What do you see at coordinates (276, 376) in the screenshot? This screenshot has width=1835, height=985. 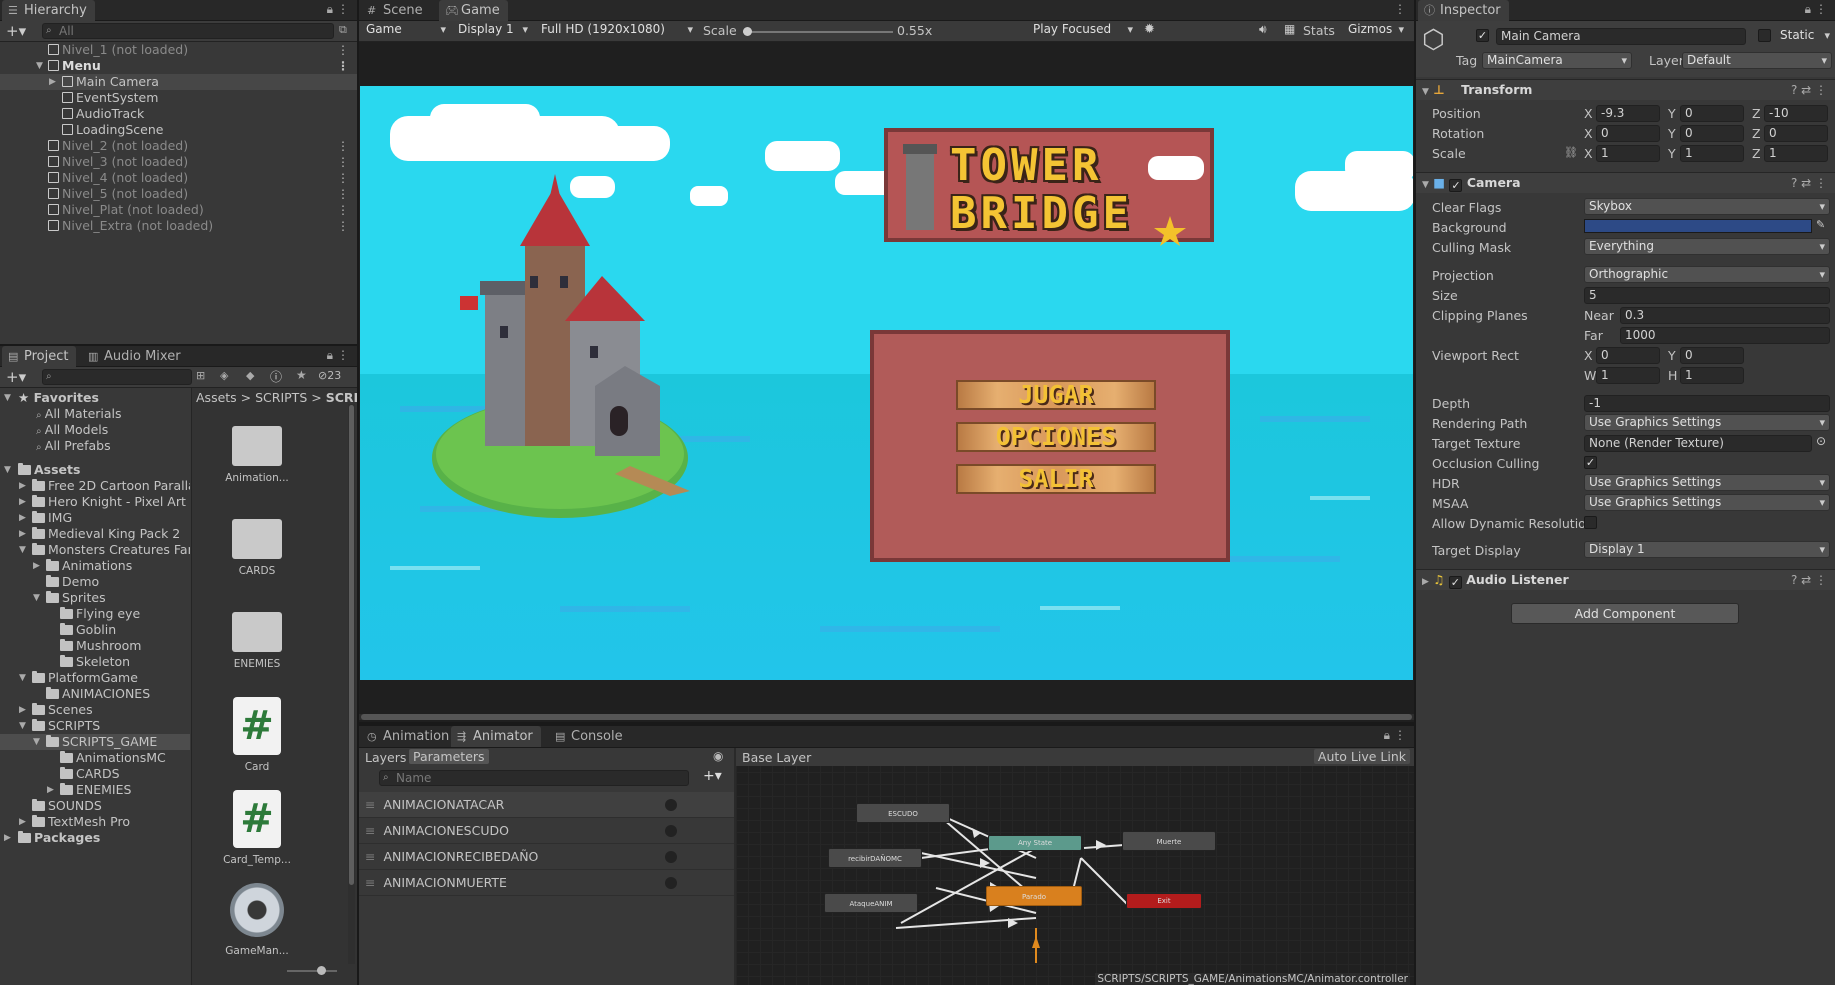 I see `info-icon: ⓘ` at bounding box center [276, 376].